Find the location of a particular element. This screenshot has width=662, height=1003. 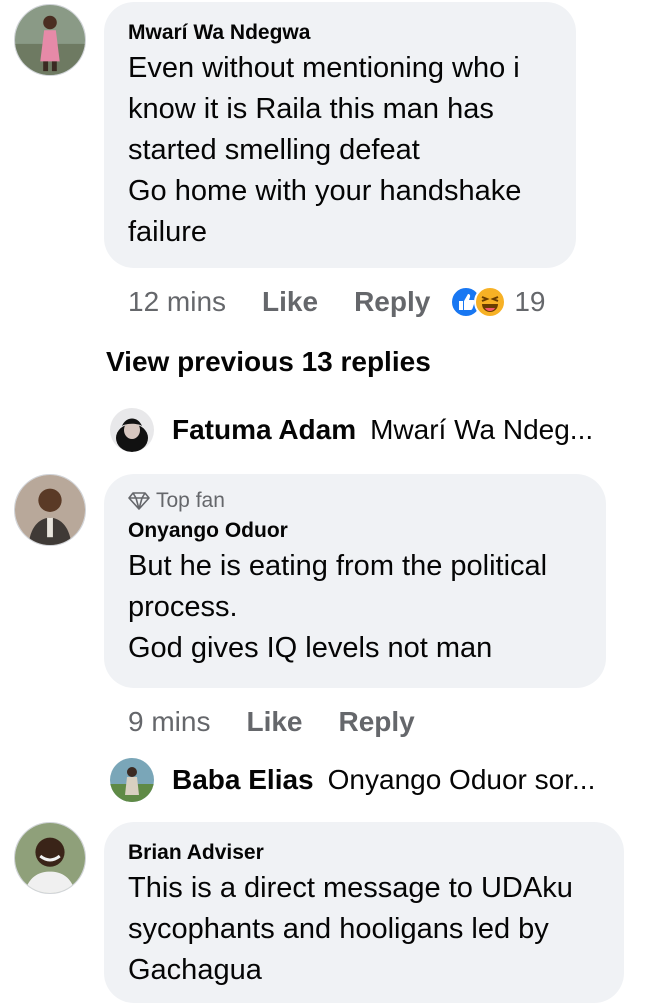

comment-author: Mwarí Wa Ndegwa is located at coordinates (340, 33).